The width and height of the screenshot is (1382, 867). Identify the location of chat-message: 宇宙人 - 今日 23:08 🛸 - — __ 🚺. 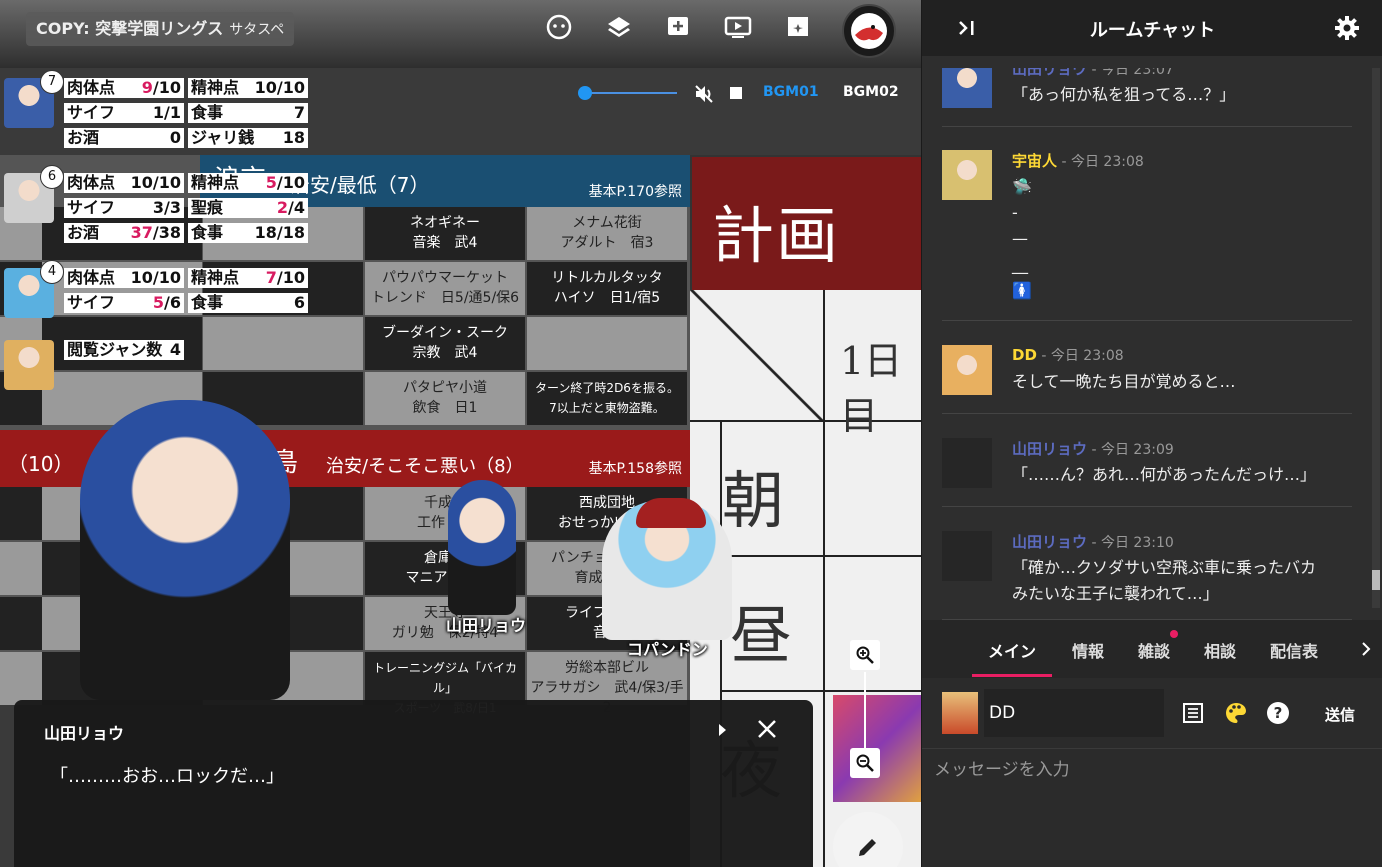
(1147, 235).